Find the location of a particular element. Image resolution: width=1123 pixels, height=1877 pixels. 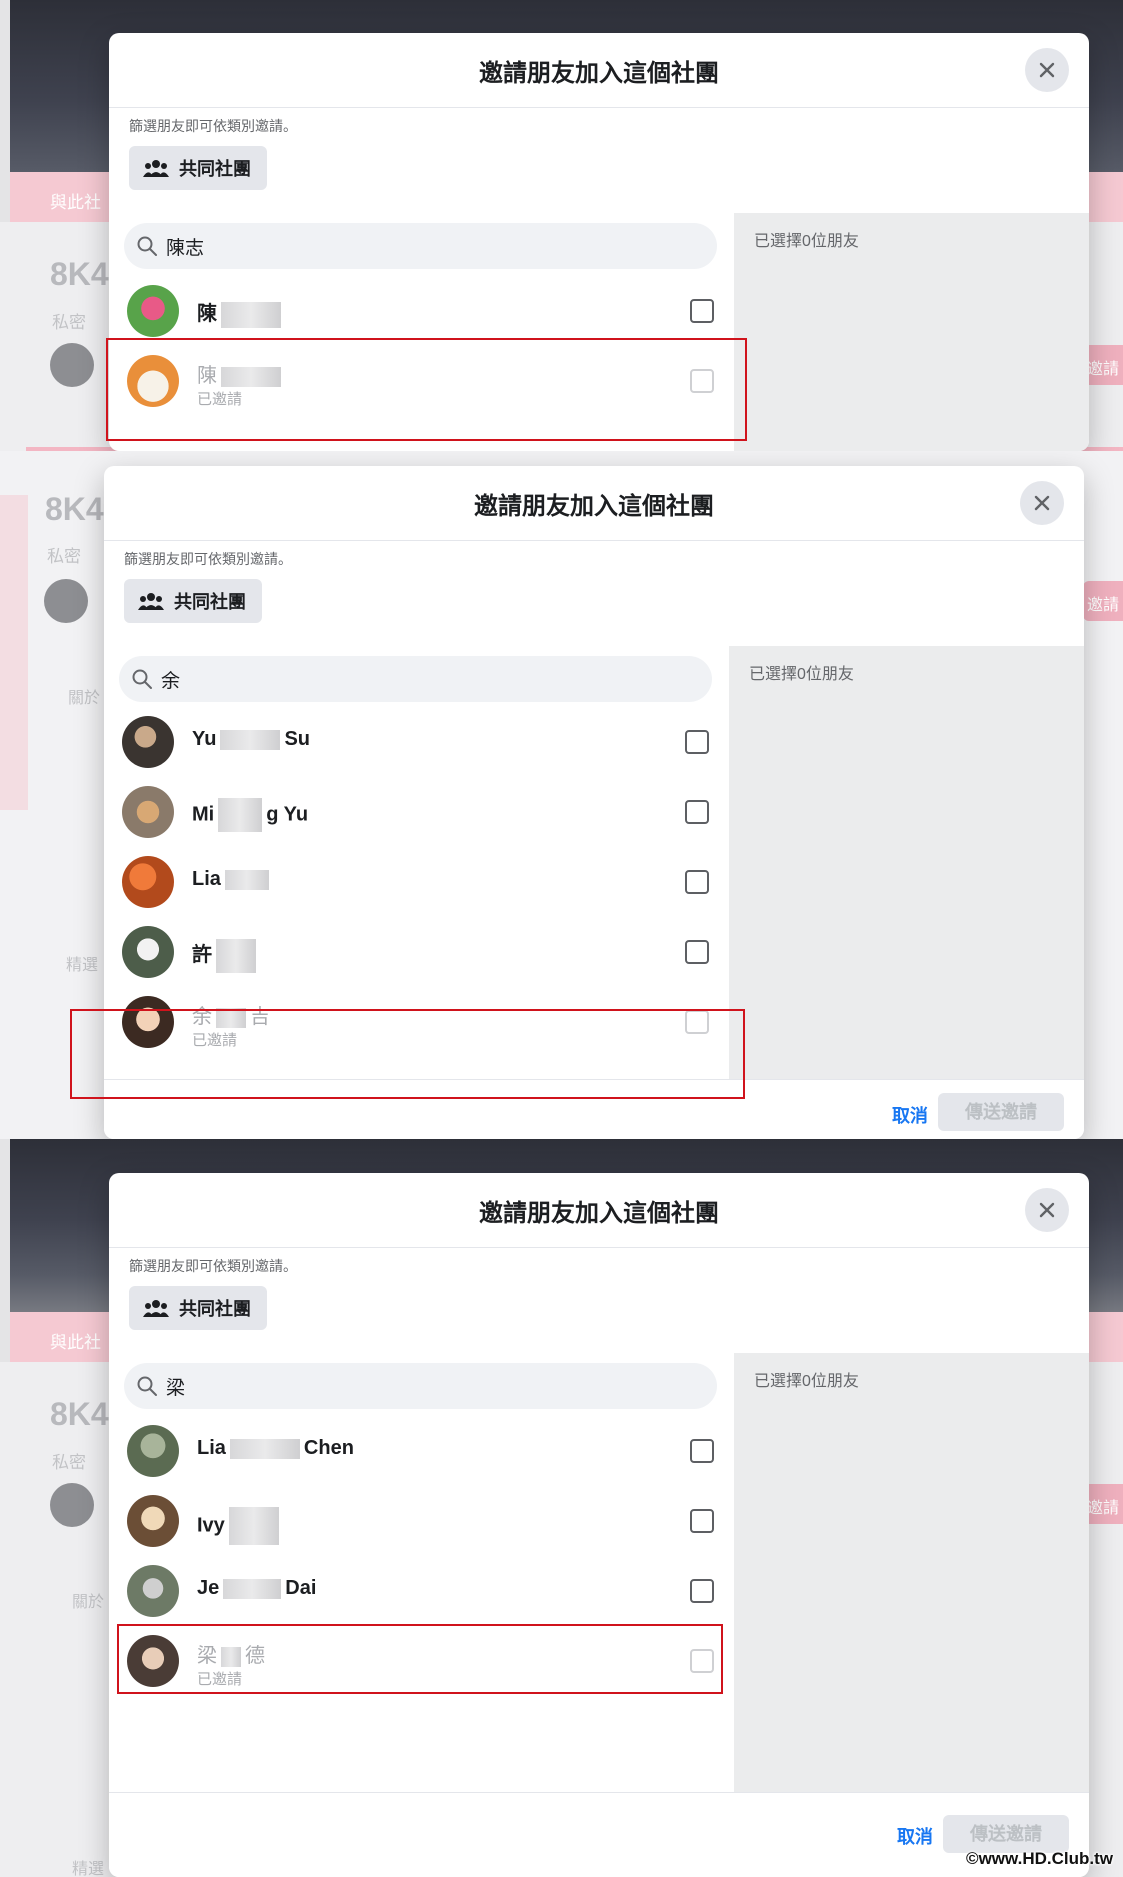

friend-row: 許 is located at coordinates (416, 951).